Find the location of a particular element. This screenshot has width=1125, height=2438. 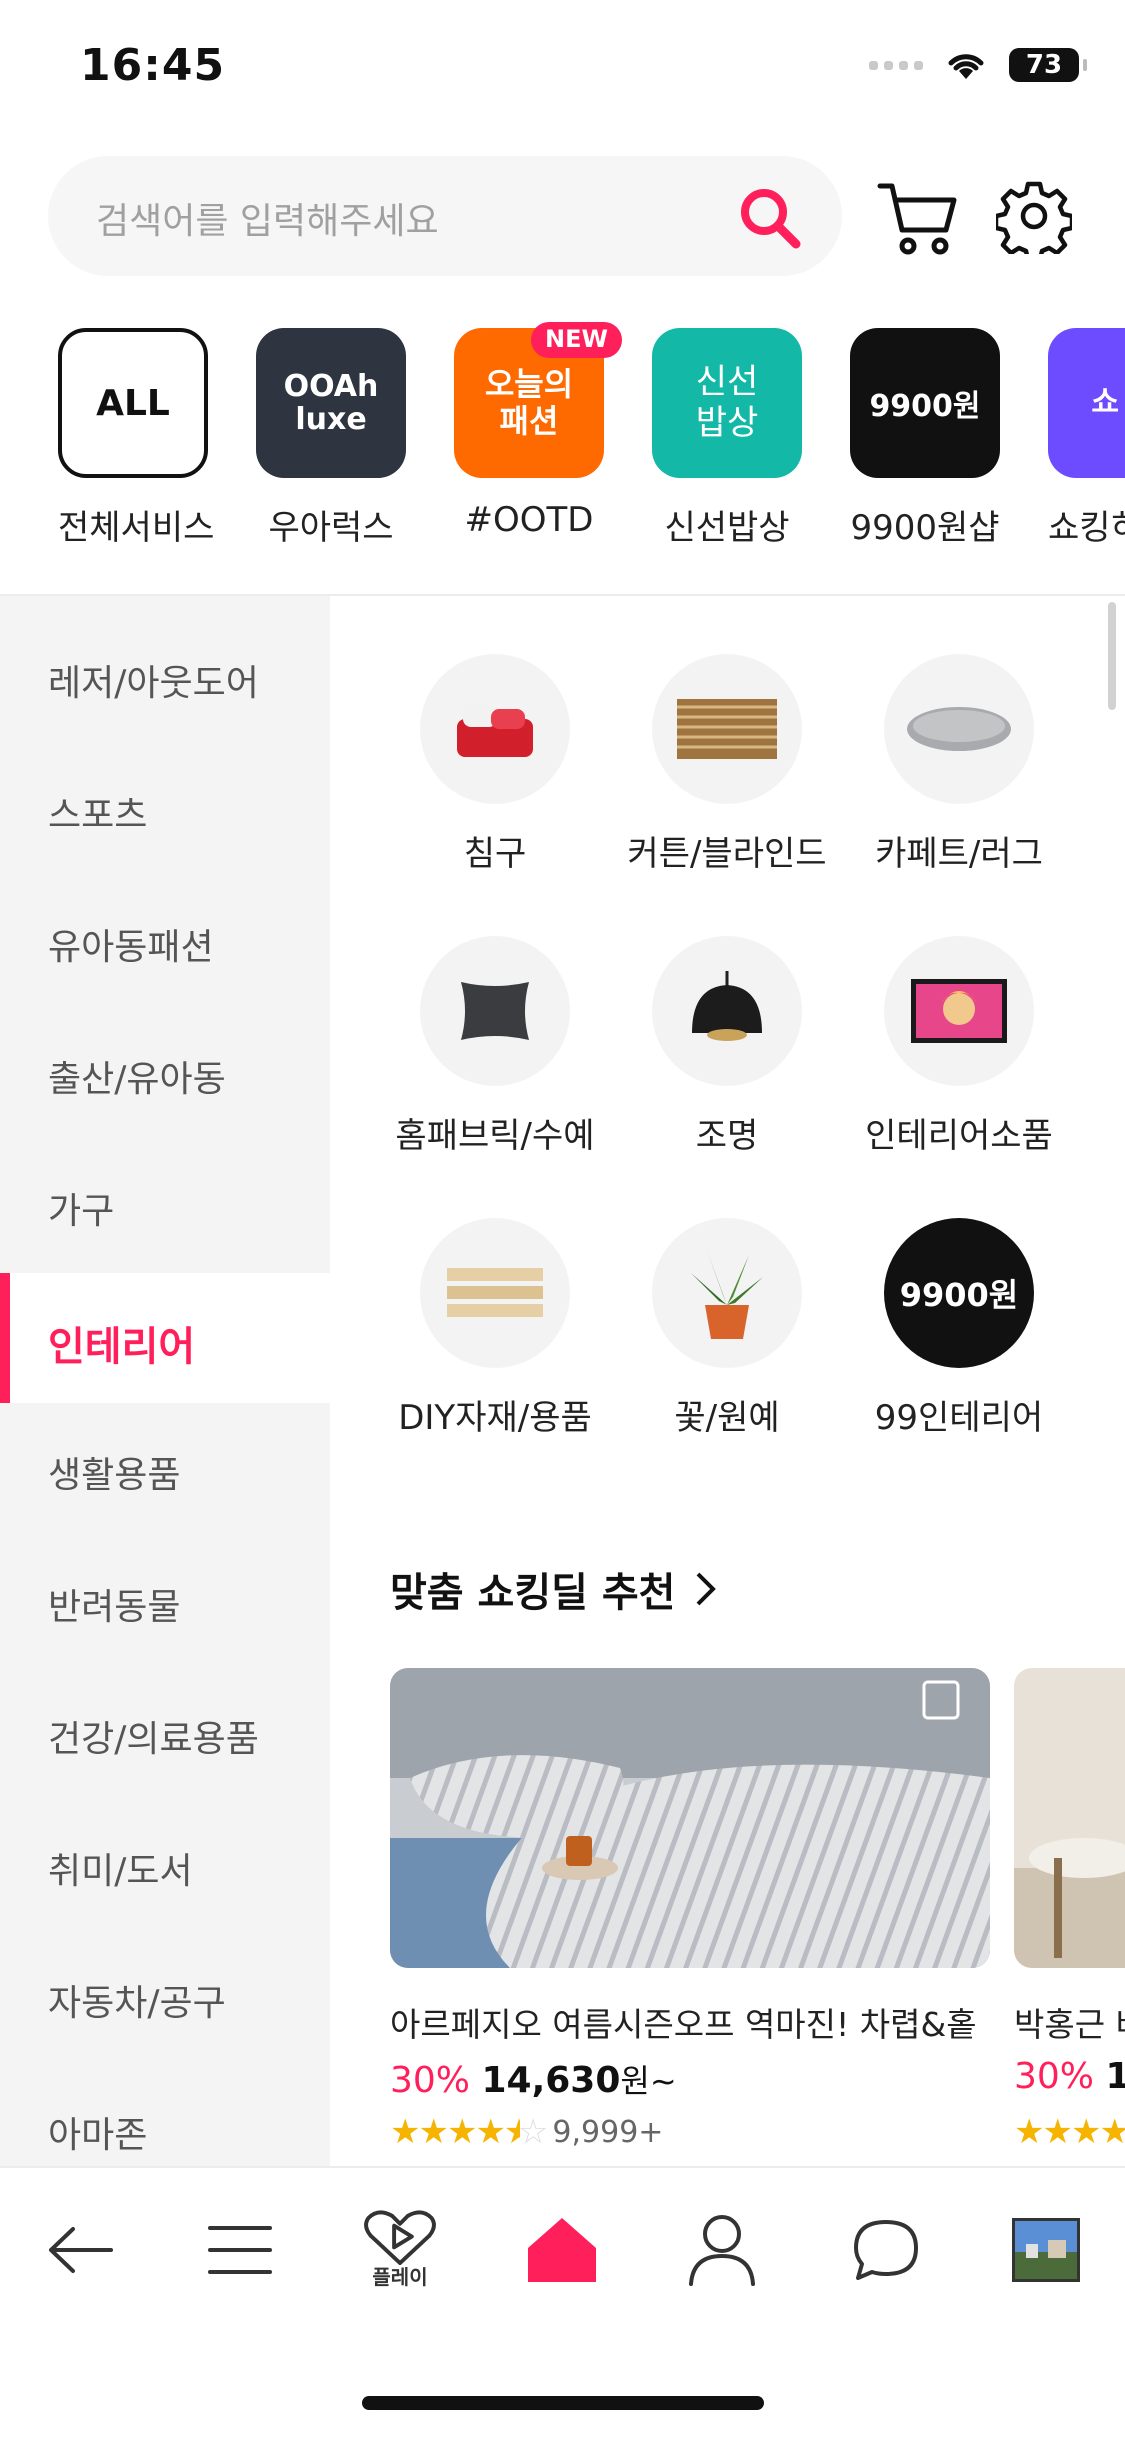

home-indicator is located at coordinates (563, 2403).